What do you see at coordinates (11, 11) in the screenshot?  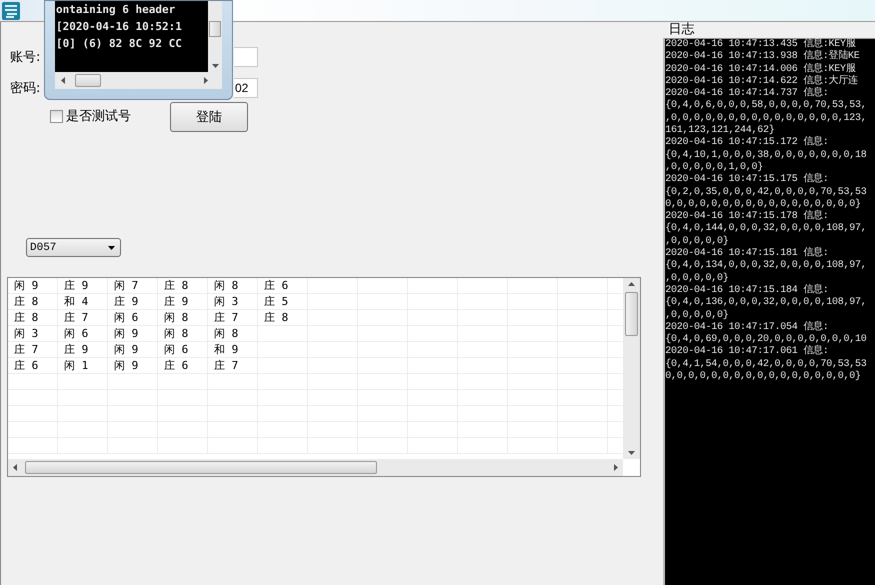 I see `app-icon` at bounding box center [11, 11].